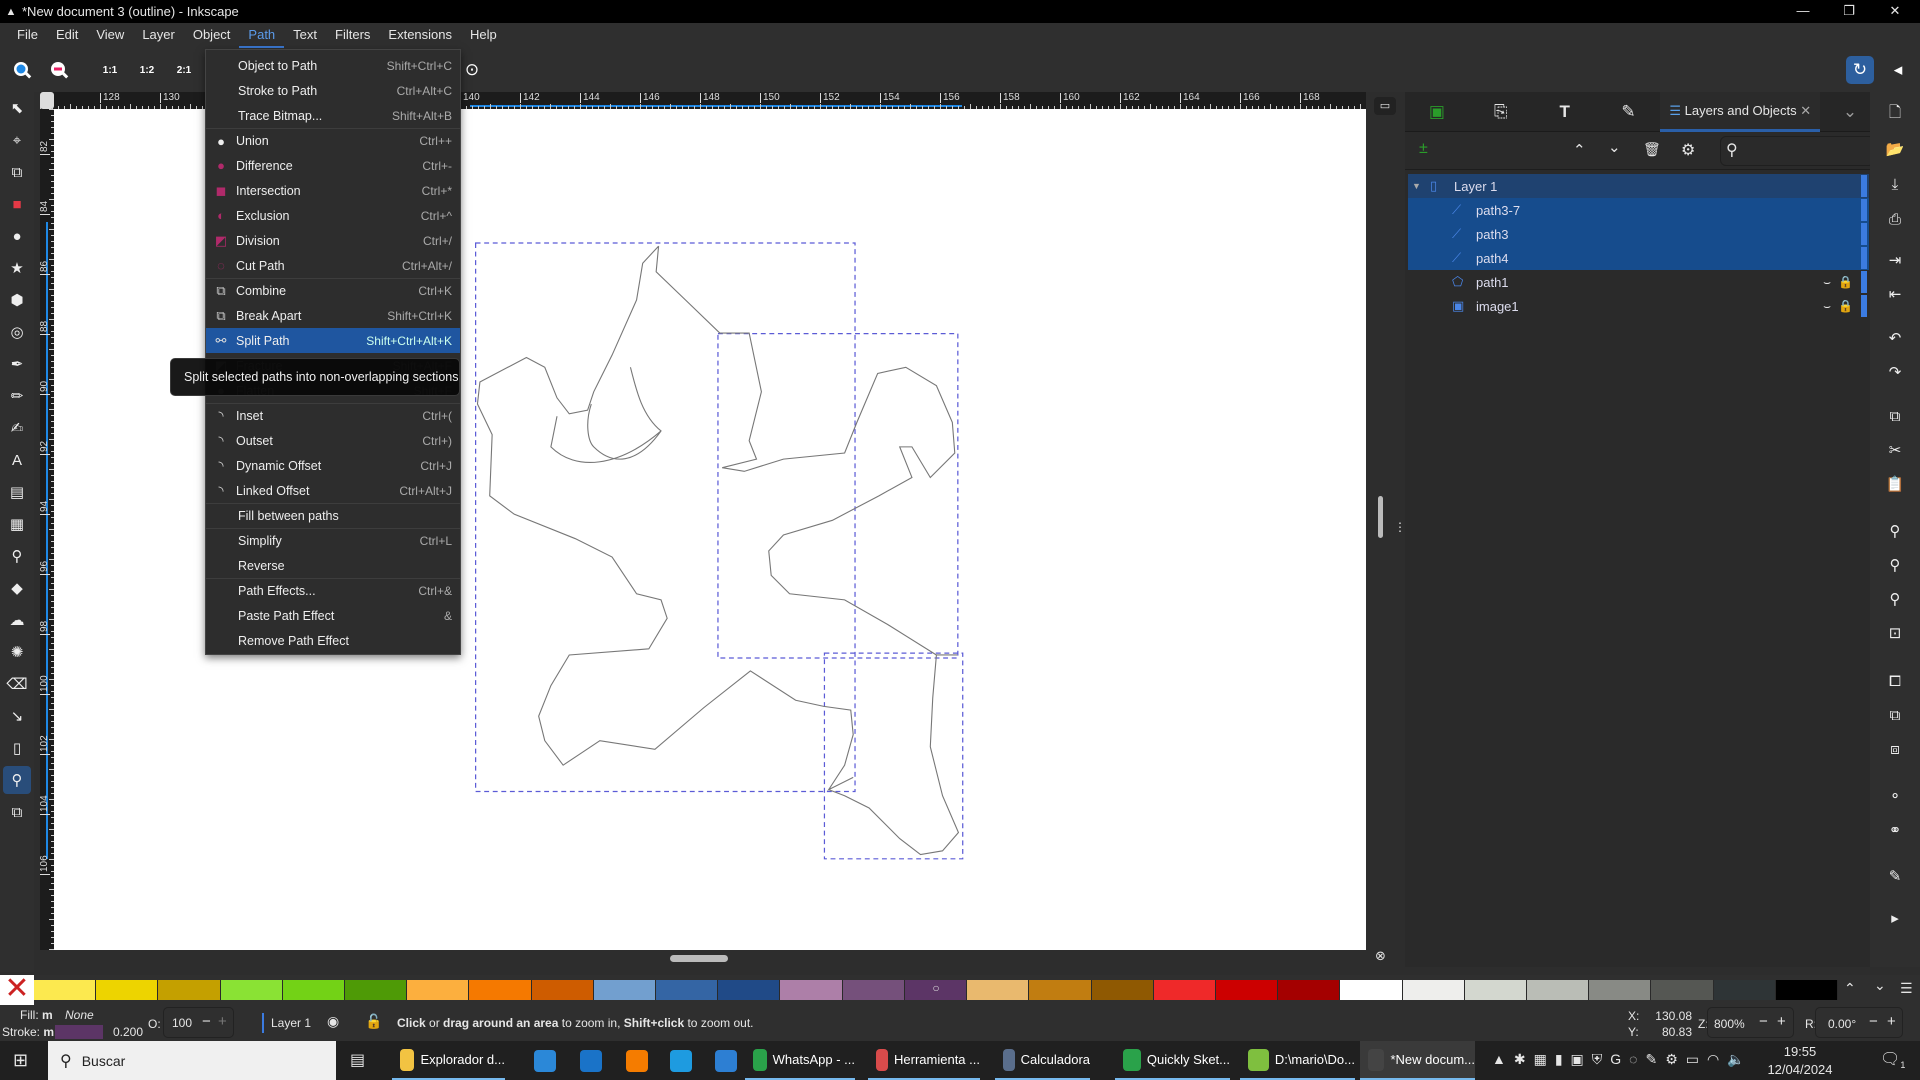 This screenshot has width=1920, height=1080. I want to click on layer-tree-row: ▼ ▯ Layer 1, so click(1638, 186).